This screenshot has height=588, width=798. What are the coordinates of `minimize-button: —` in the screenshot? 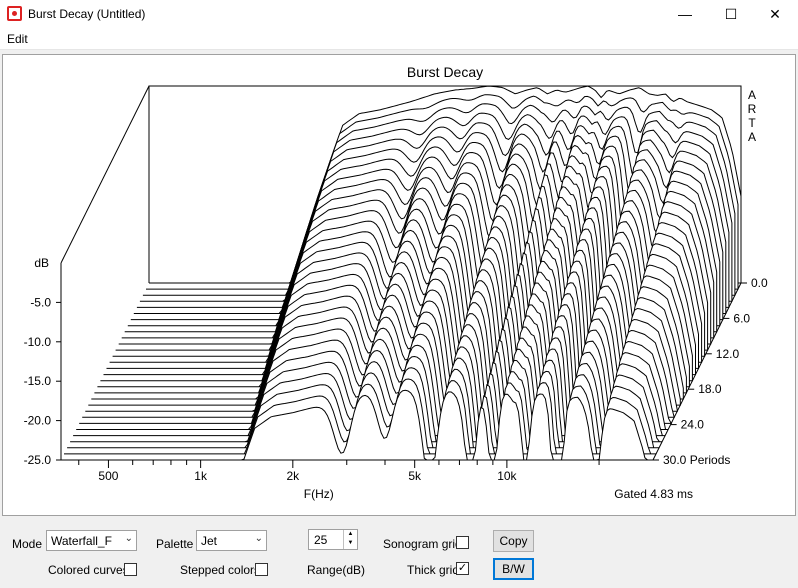 It's located at (685, 14).